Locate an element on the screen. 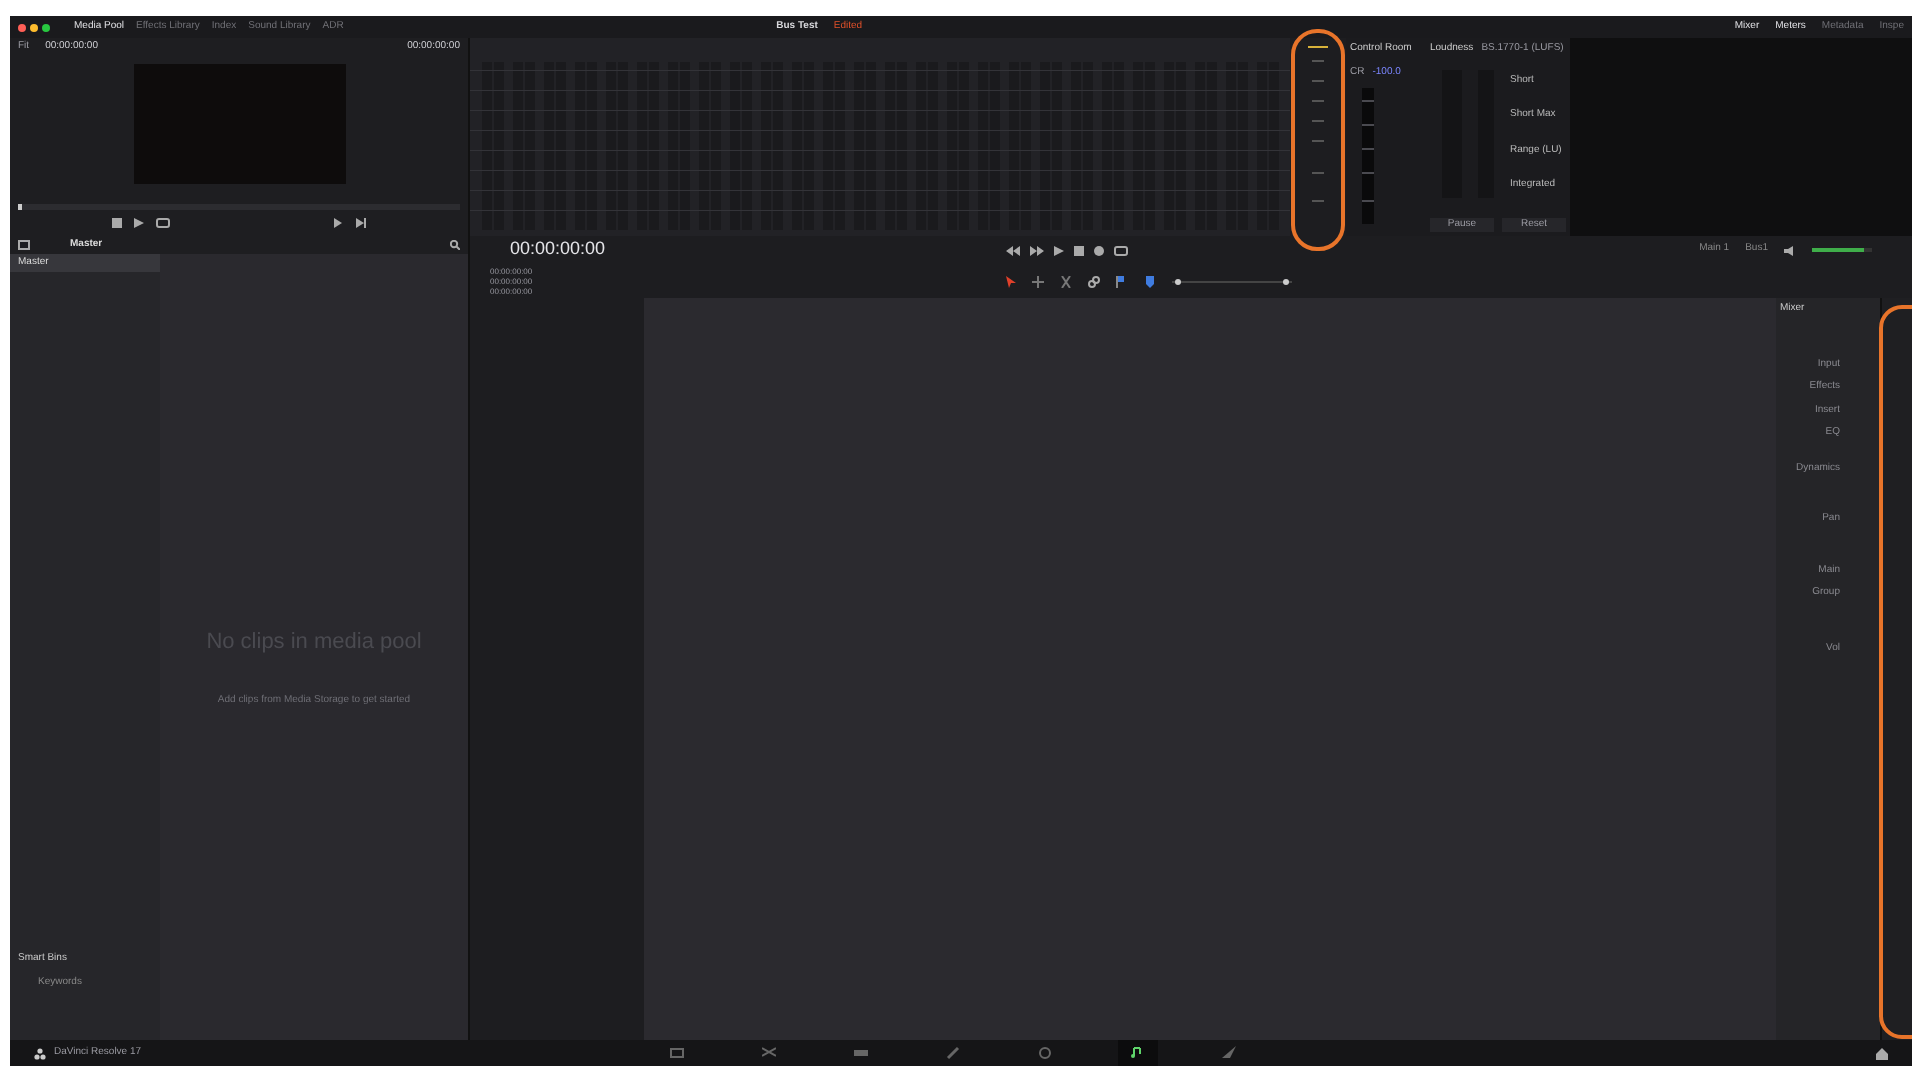 The width and height of the screenshot is (1912, 1066). close-icon is located at coordinates (22, 27).